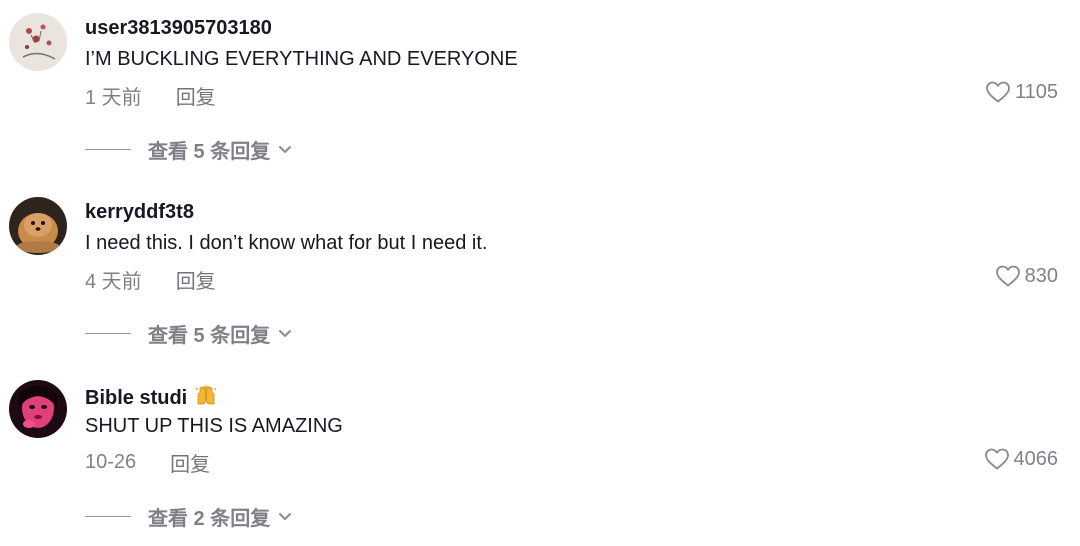  What do you see at coordinates (113, 98) in the screenshot?
I see `timestamp: 1 天前` at bounding box center [113, 98].